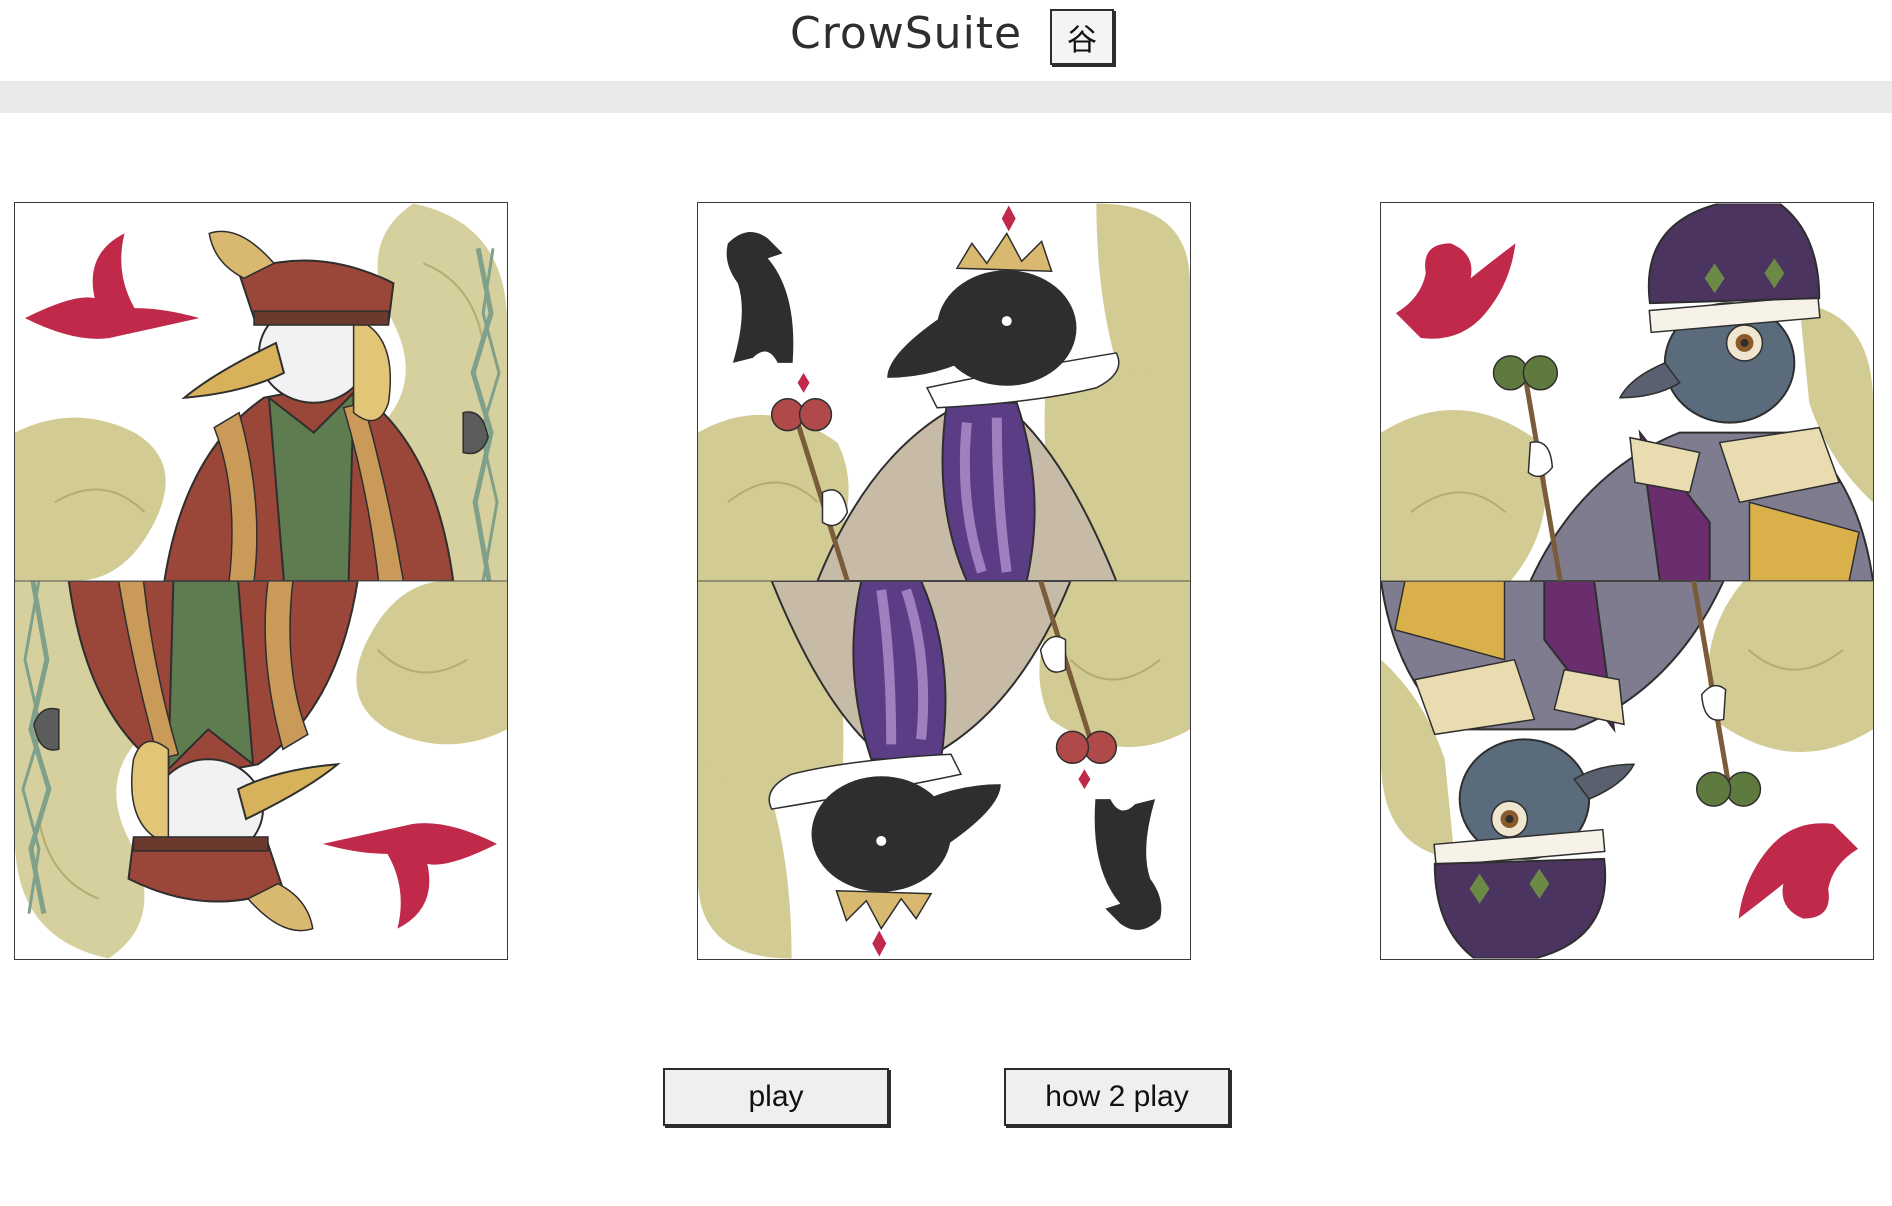  What do you see at coordinates (1082, 37) in the screenshot?
I see `language-toggle-button: 谷` at bounding box center [1082, 37].